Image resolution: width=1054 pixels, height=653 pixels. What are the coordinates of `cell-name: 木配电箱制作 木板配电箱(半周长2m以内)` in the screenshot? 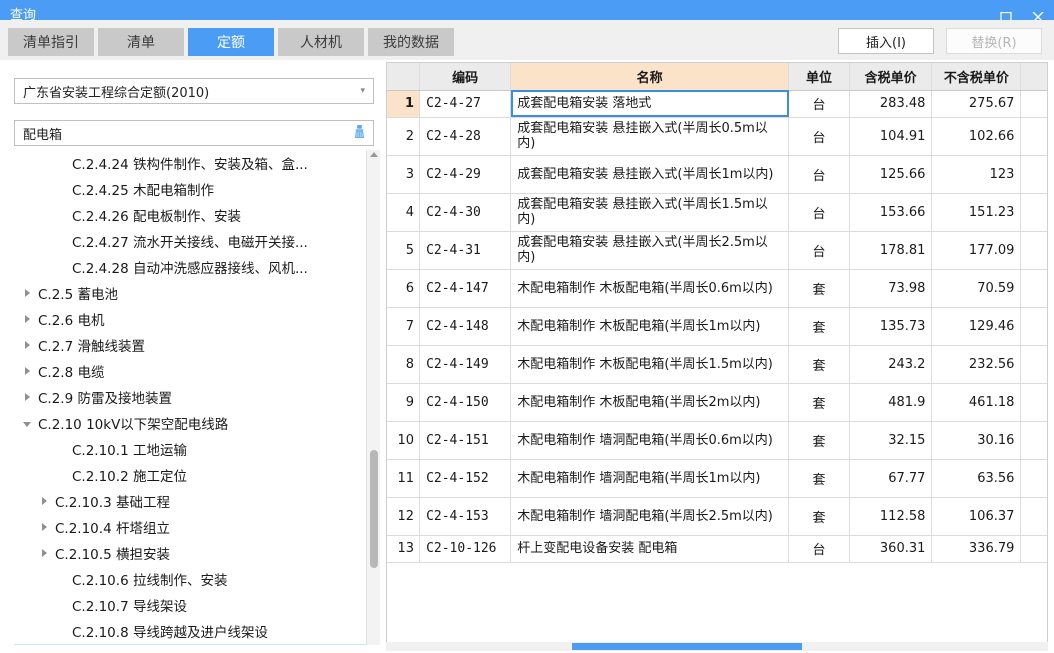 It's located at (650, 402).